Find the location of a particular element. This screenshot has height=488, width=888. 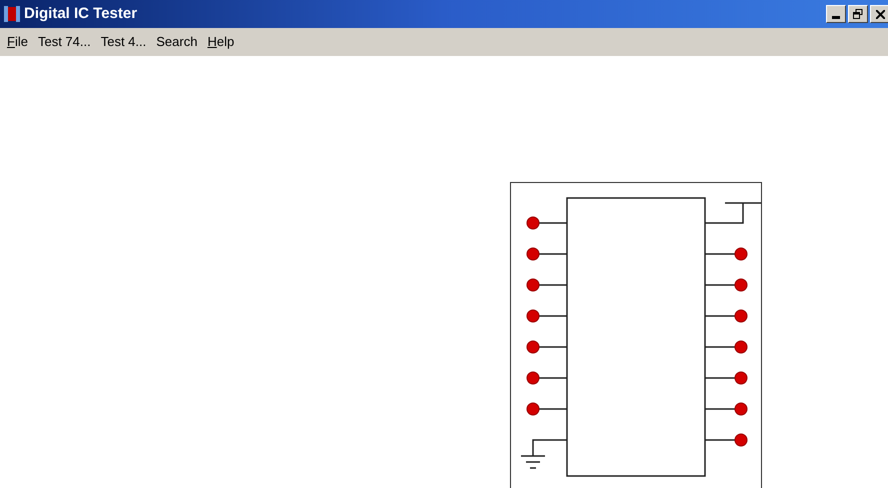

close-button is located at coordinates (879, 14).